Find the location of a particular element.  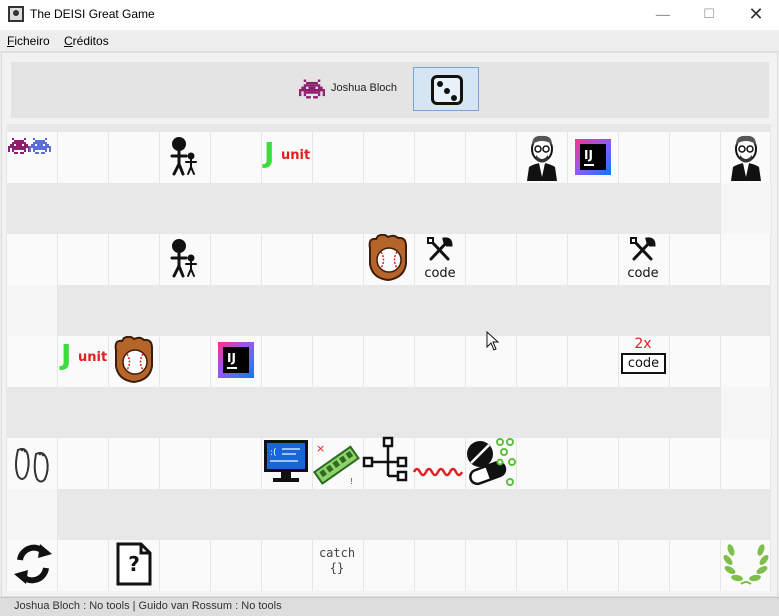

laurel-icon is located at coordinates (746, 564).